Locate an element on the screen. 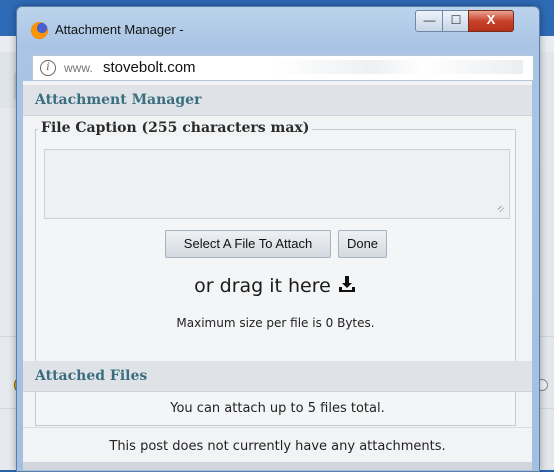  drop-zone: or drag it here is located at coordinates (275, 285).